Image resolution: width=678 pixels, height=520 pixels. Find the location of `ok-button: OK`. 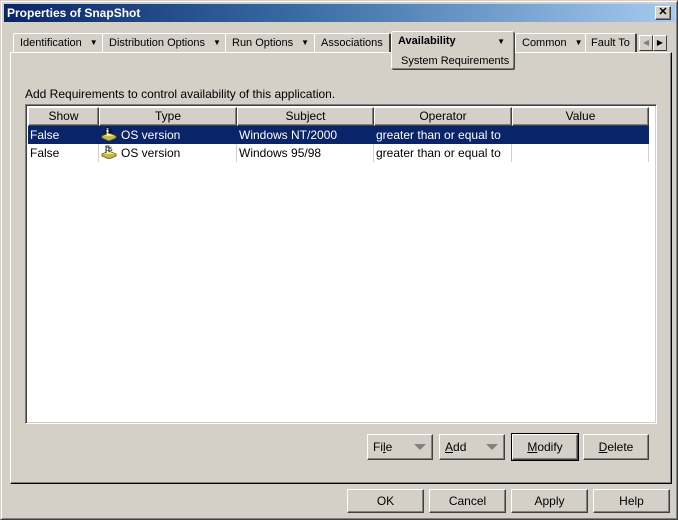

ok-button: OK is located at coordinates (385, 501).